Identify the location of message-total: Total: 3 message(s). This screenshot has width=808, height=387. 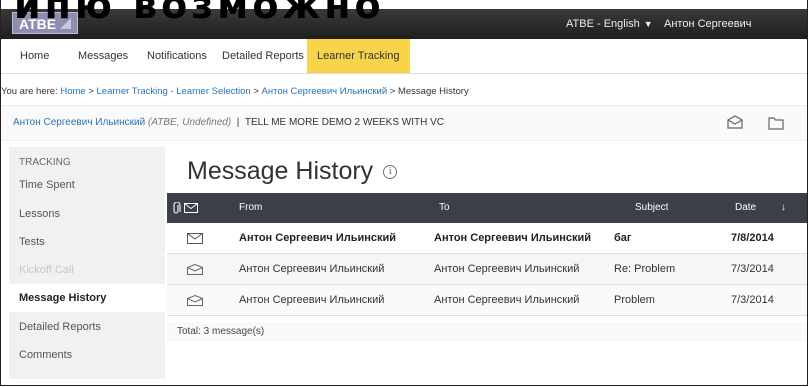
(487, 332).